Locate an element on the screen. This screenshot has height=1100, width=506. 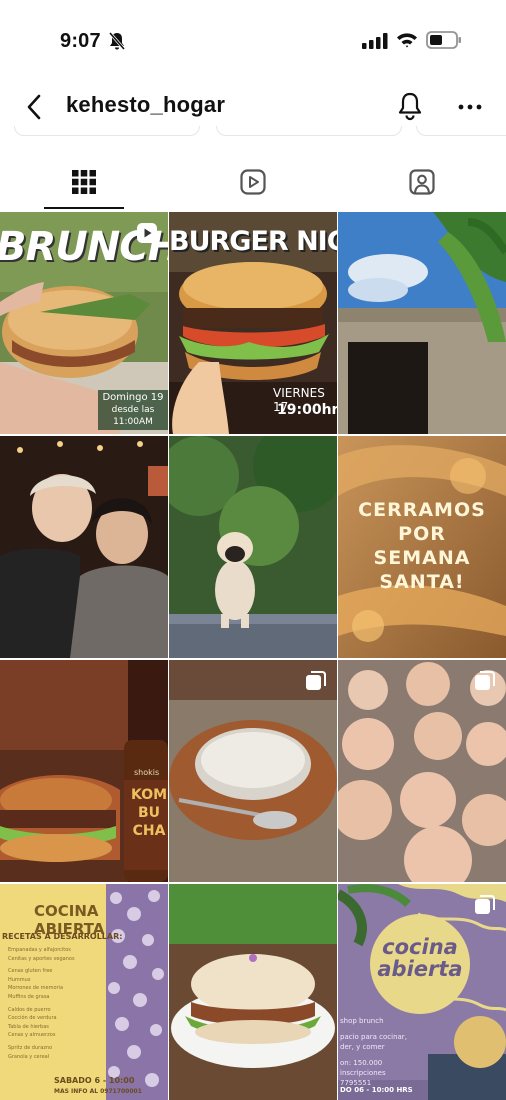
flyer-item: Spritz de durazno is located at coordinates (30, 1047).